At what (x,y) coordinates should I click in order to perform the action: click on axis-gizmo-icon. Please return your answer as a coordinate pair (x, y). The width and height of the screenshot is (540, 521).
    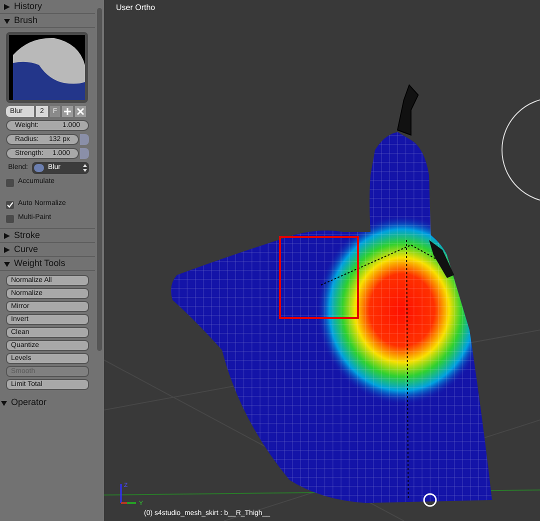
    Looking at the image, I should click on (128, 494).